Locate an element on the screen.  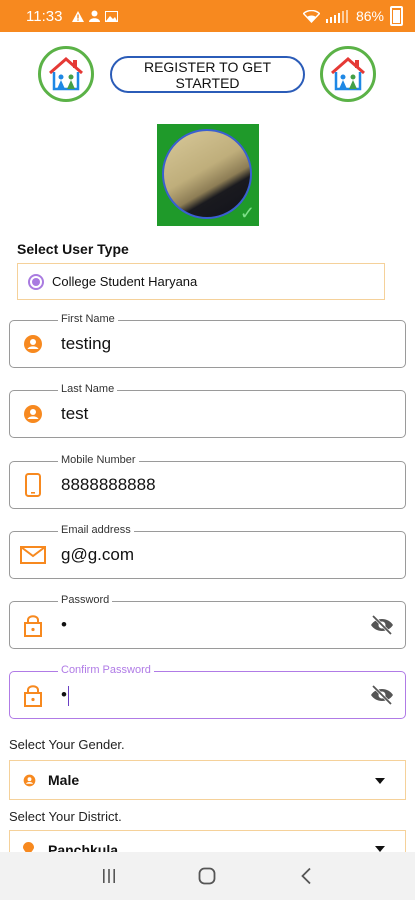
mobile-number-value: 8888888888 is located at coordinates (108, 484).